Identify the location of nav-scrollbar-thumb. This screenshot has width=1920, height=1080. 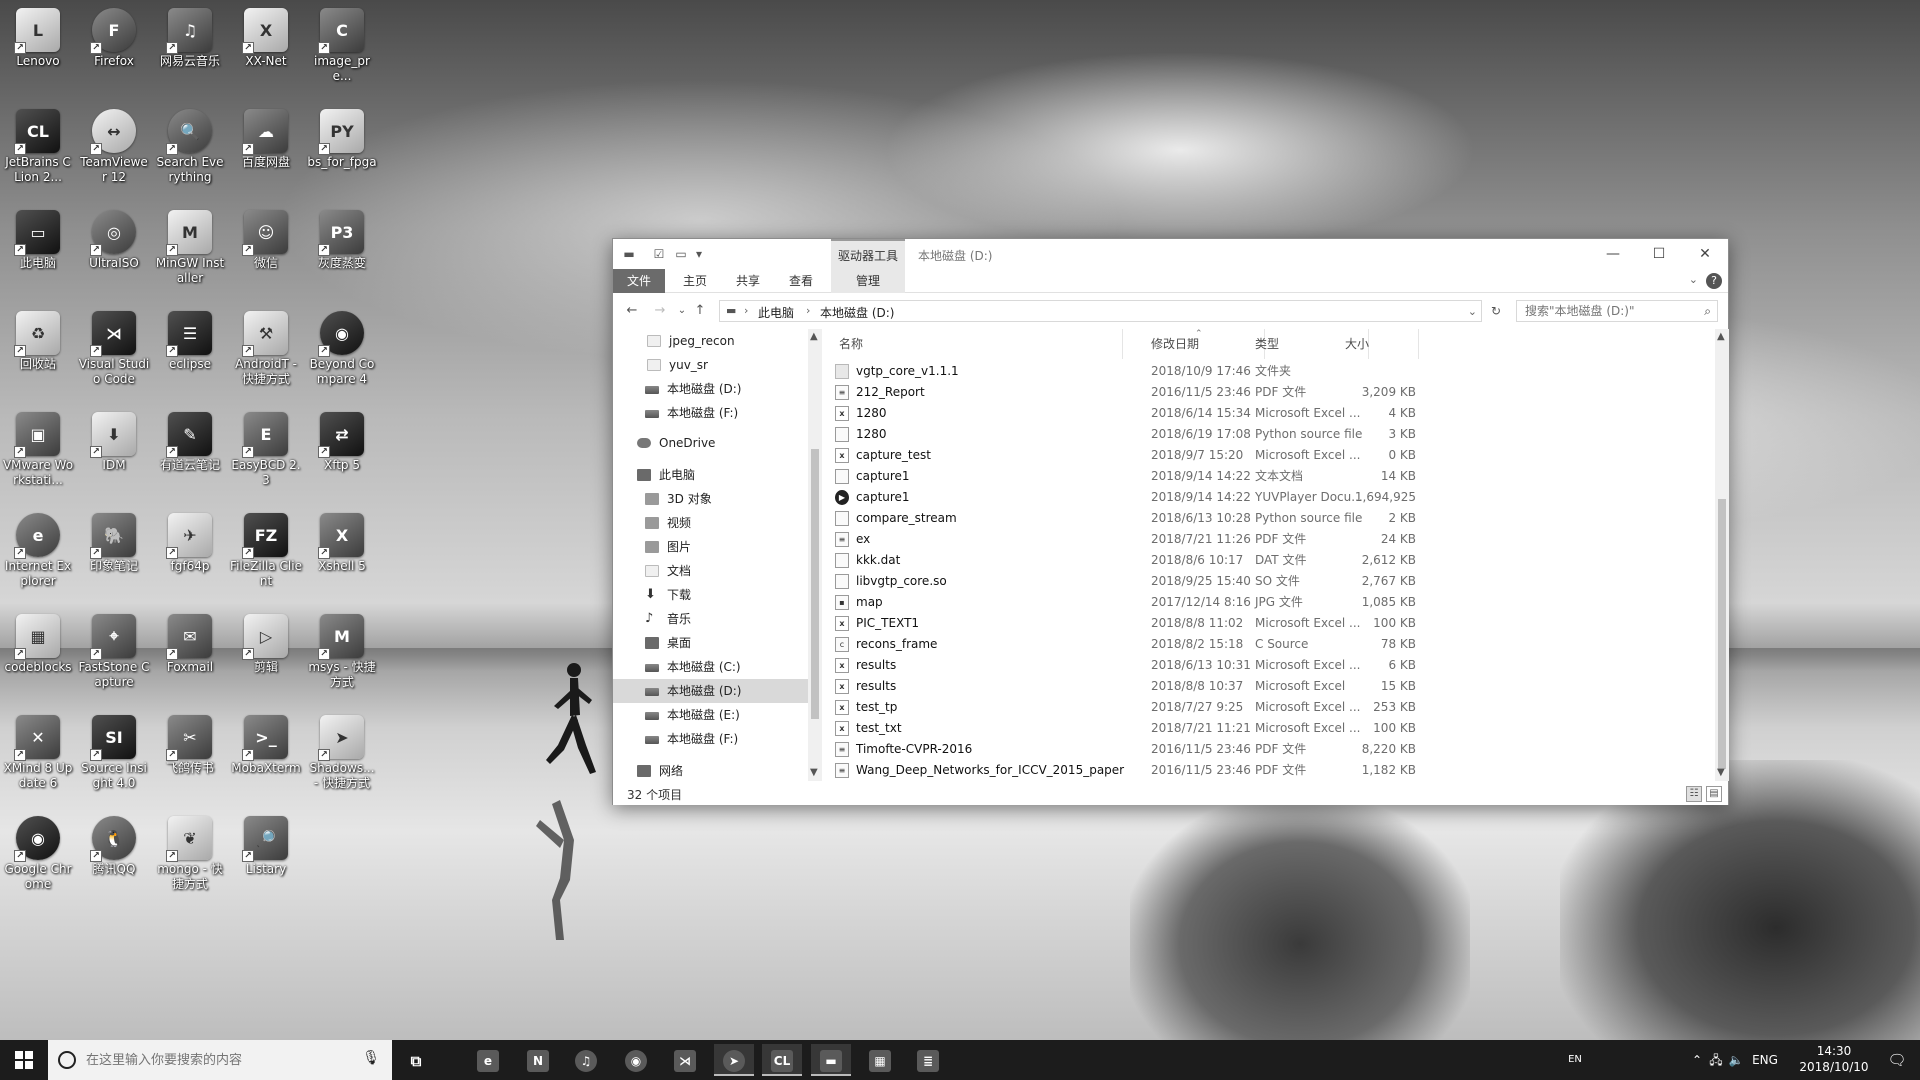
(815, 584).